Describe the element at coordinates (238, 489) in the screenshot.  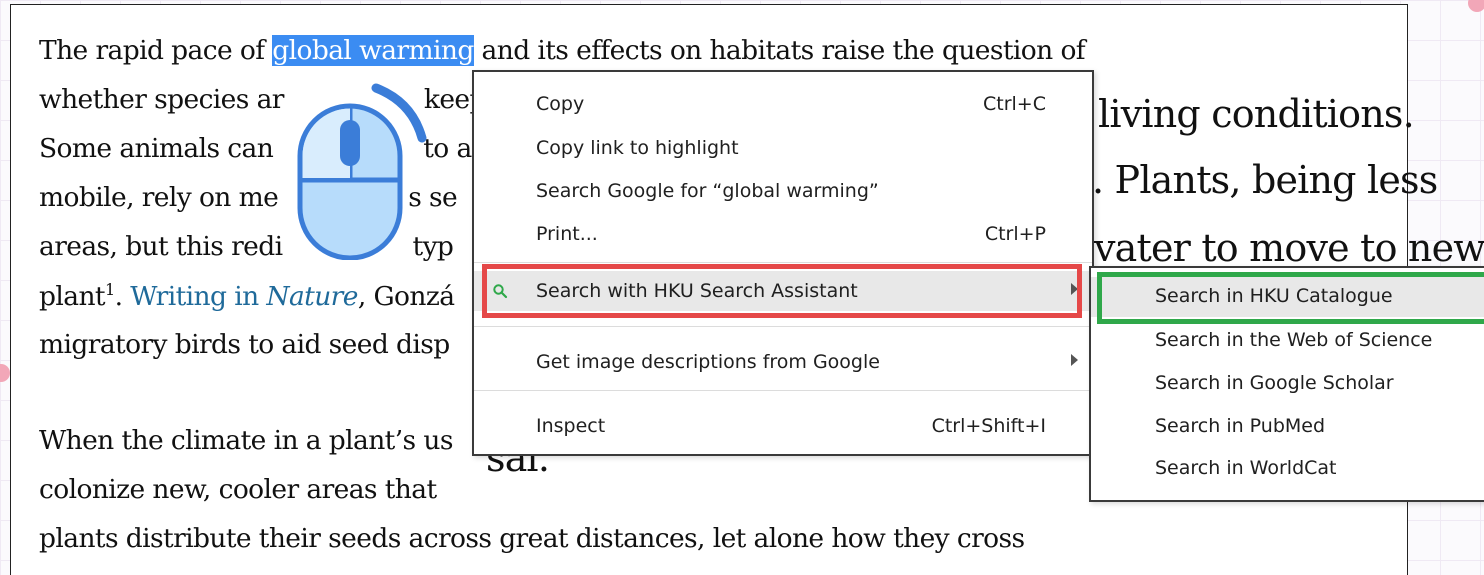
I see `article-line: colonize new, cooler areas that` at that location.